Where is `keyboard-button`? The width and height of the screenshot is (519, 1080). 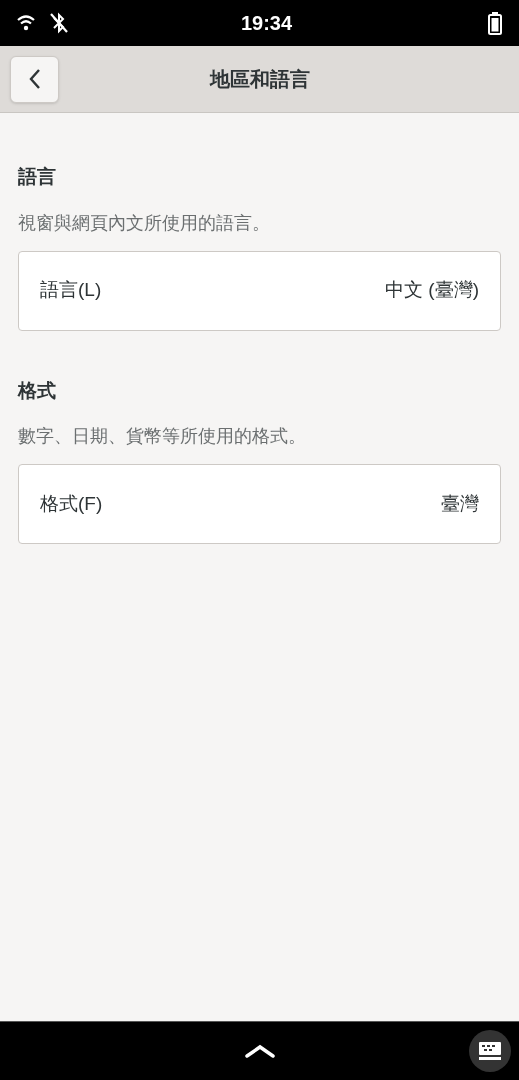
keyboard-button is located at coordinates (490, 1051).